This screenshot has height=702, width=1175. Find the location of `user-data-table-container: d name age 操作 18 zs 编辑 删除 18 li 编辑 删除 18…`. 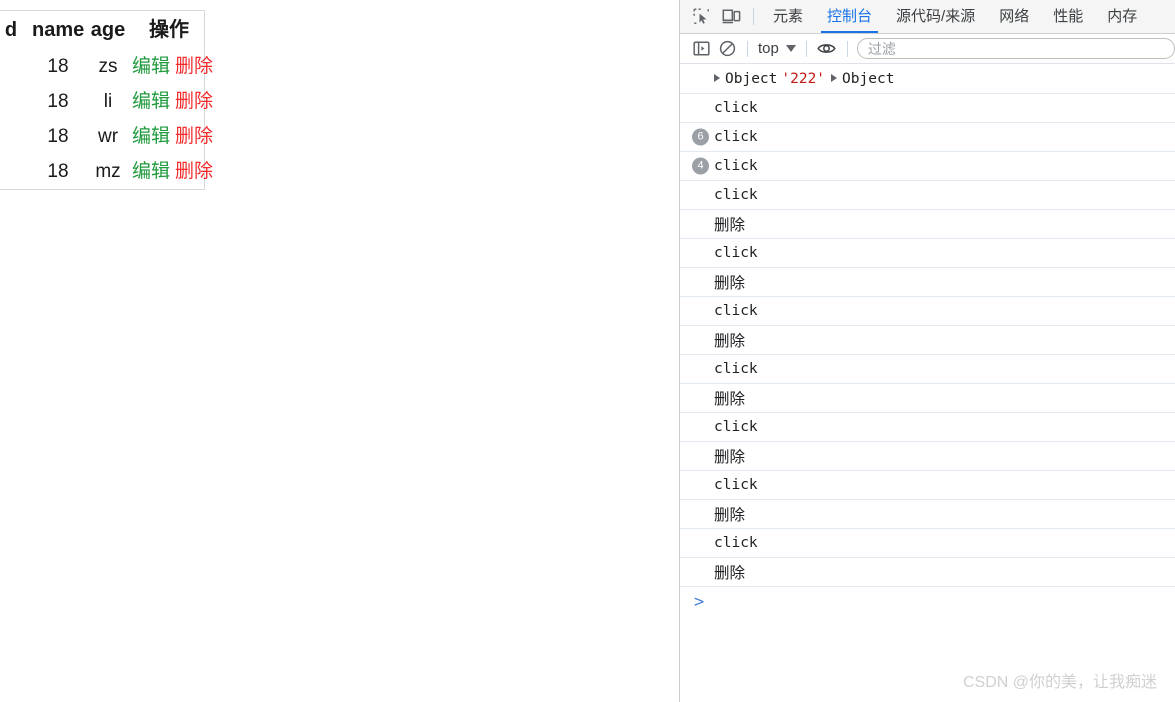

user-data-table-container: d name age 操作 18 zs 编辑 删除 18 li 编辑 删除 18… is located at coordinates (106, 100).